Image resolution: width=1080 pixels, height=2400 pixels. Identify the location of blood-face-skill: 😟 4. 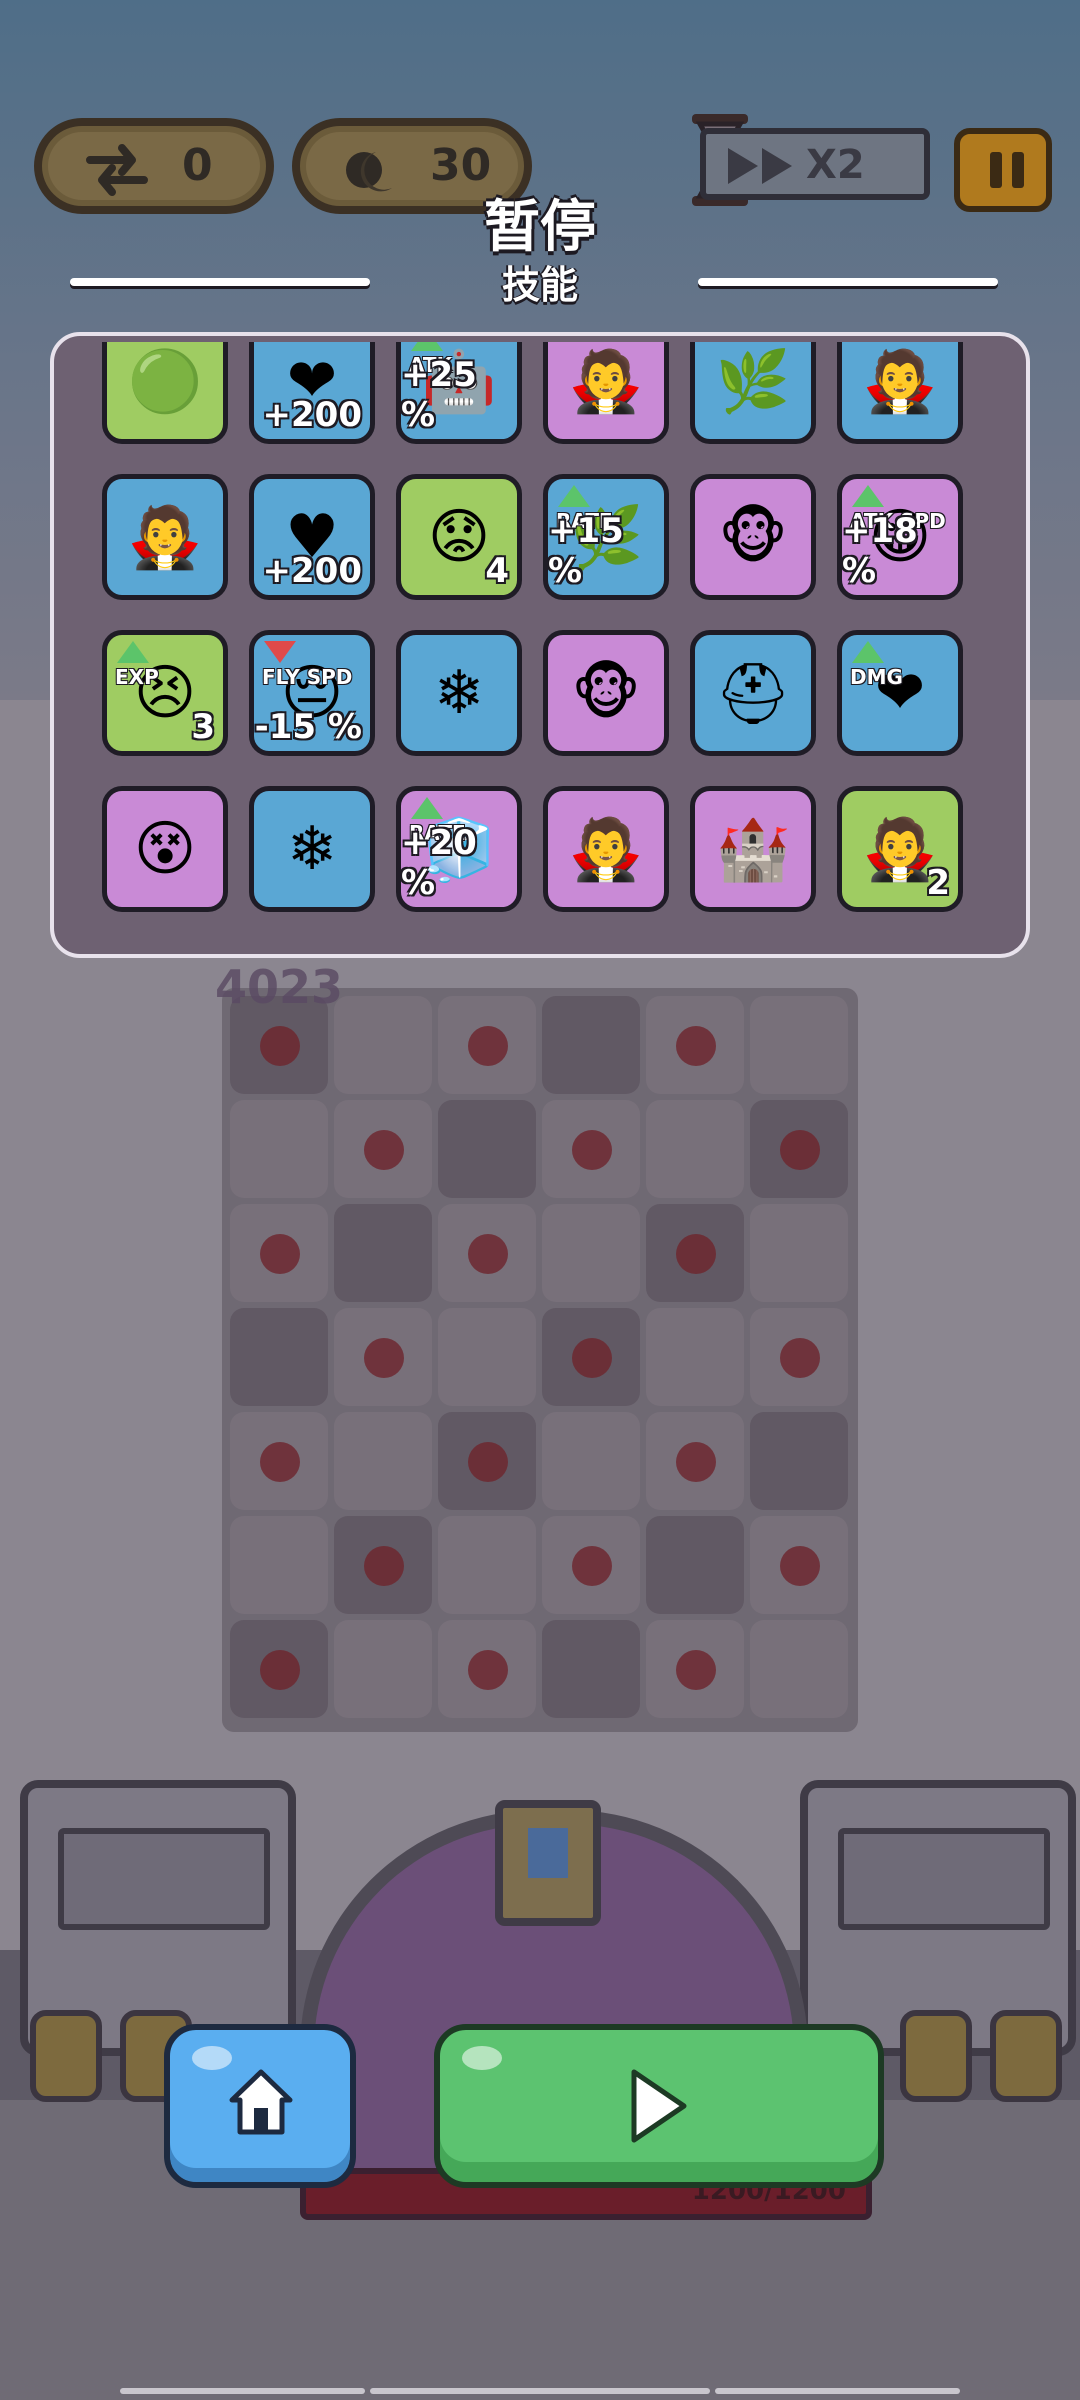
(459, 537).